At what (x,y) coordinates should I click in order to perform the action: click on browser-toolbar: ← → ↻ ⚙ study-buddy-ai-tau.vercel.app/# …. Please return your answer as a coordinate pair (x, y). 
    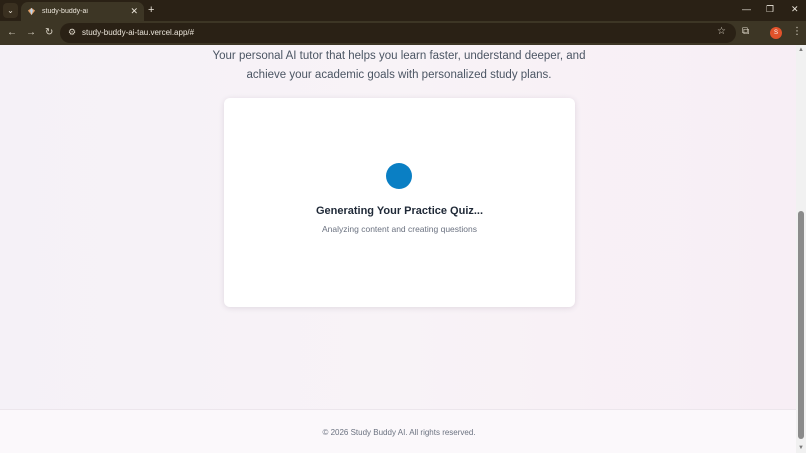
    Looking at the image, I should click on (403, 33).